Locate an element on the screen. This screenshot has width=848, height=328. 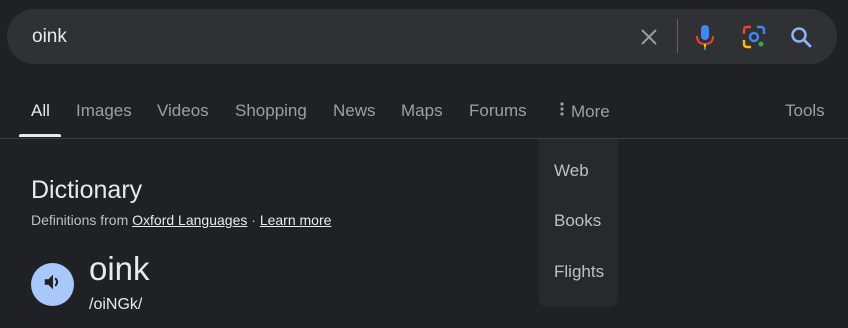
search-icon is located at coordinates (801, 37).